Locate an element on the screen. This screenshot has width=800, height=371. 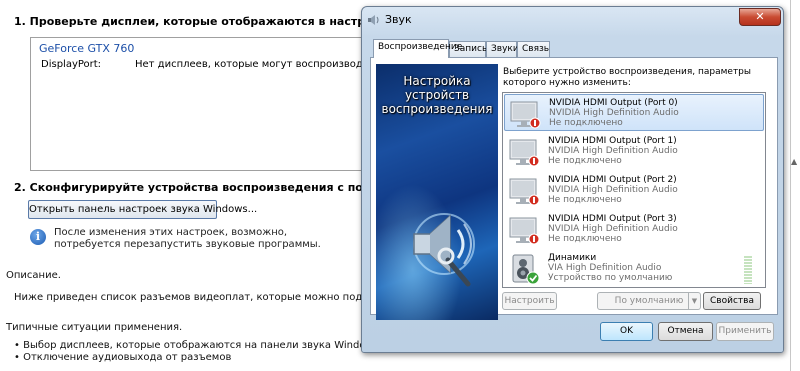
device-status: Устройство по умолчанию is located at coordinates (610, 278).